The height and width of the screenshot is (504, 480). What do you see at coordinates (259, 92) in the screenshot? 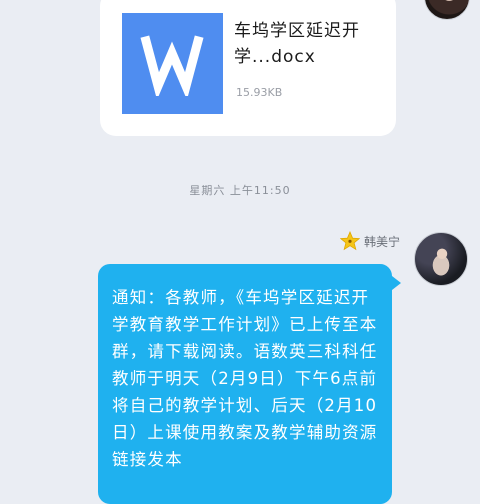
I see `file-size: 15.93KB` at bounding box center [259, 92].